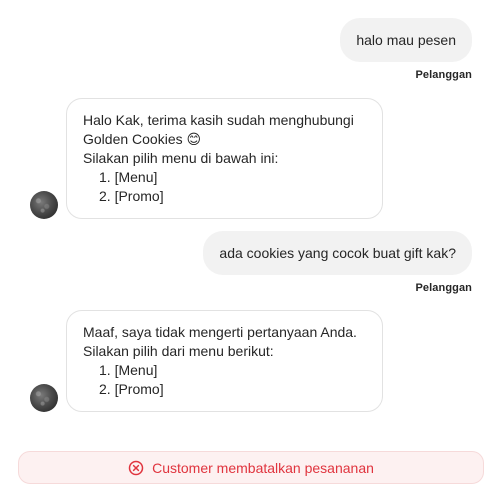 Image resolution: width=502 pixels, height=500 pixels. What do you see at coordinates (178, 351) in the screenshot?
I see `message-line: Silakan pilih dari menu berikut:` at bounding box center [178, 351].